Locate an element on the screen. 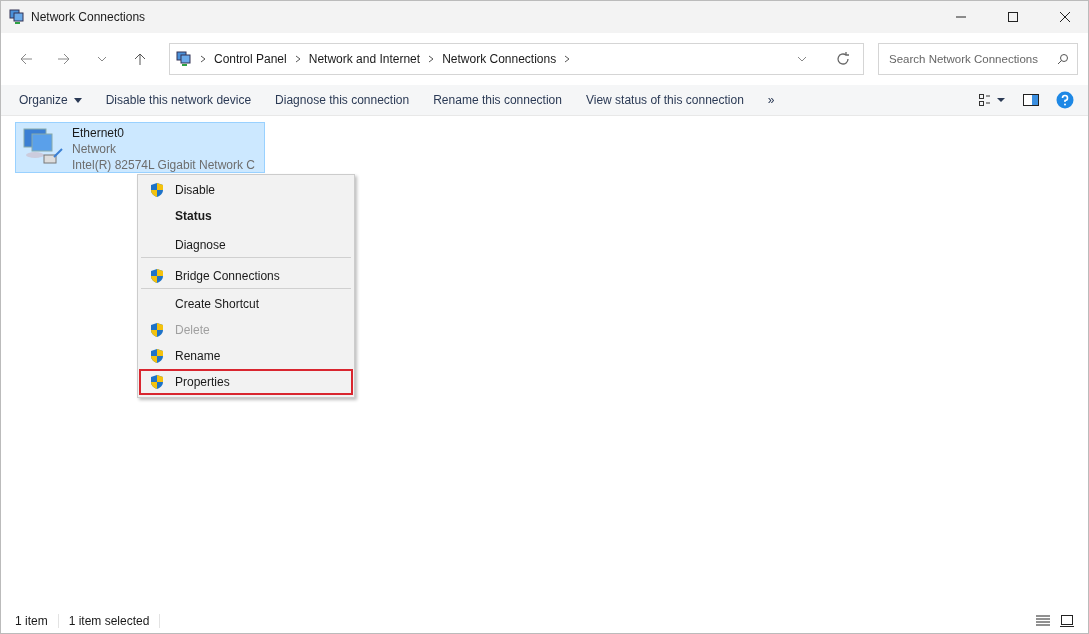 This screenshot has height=634, width=1089. breadcrumb: Control Panel is located at coordinates (250, 59).